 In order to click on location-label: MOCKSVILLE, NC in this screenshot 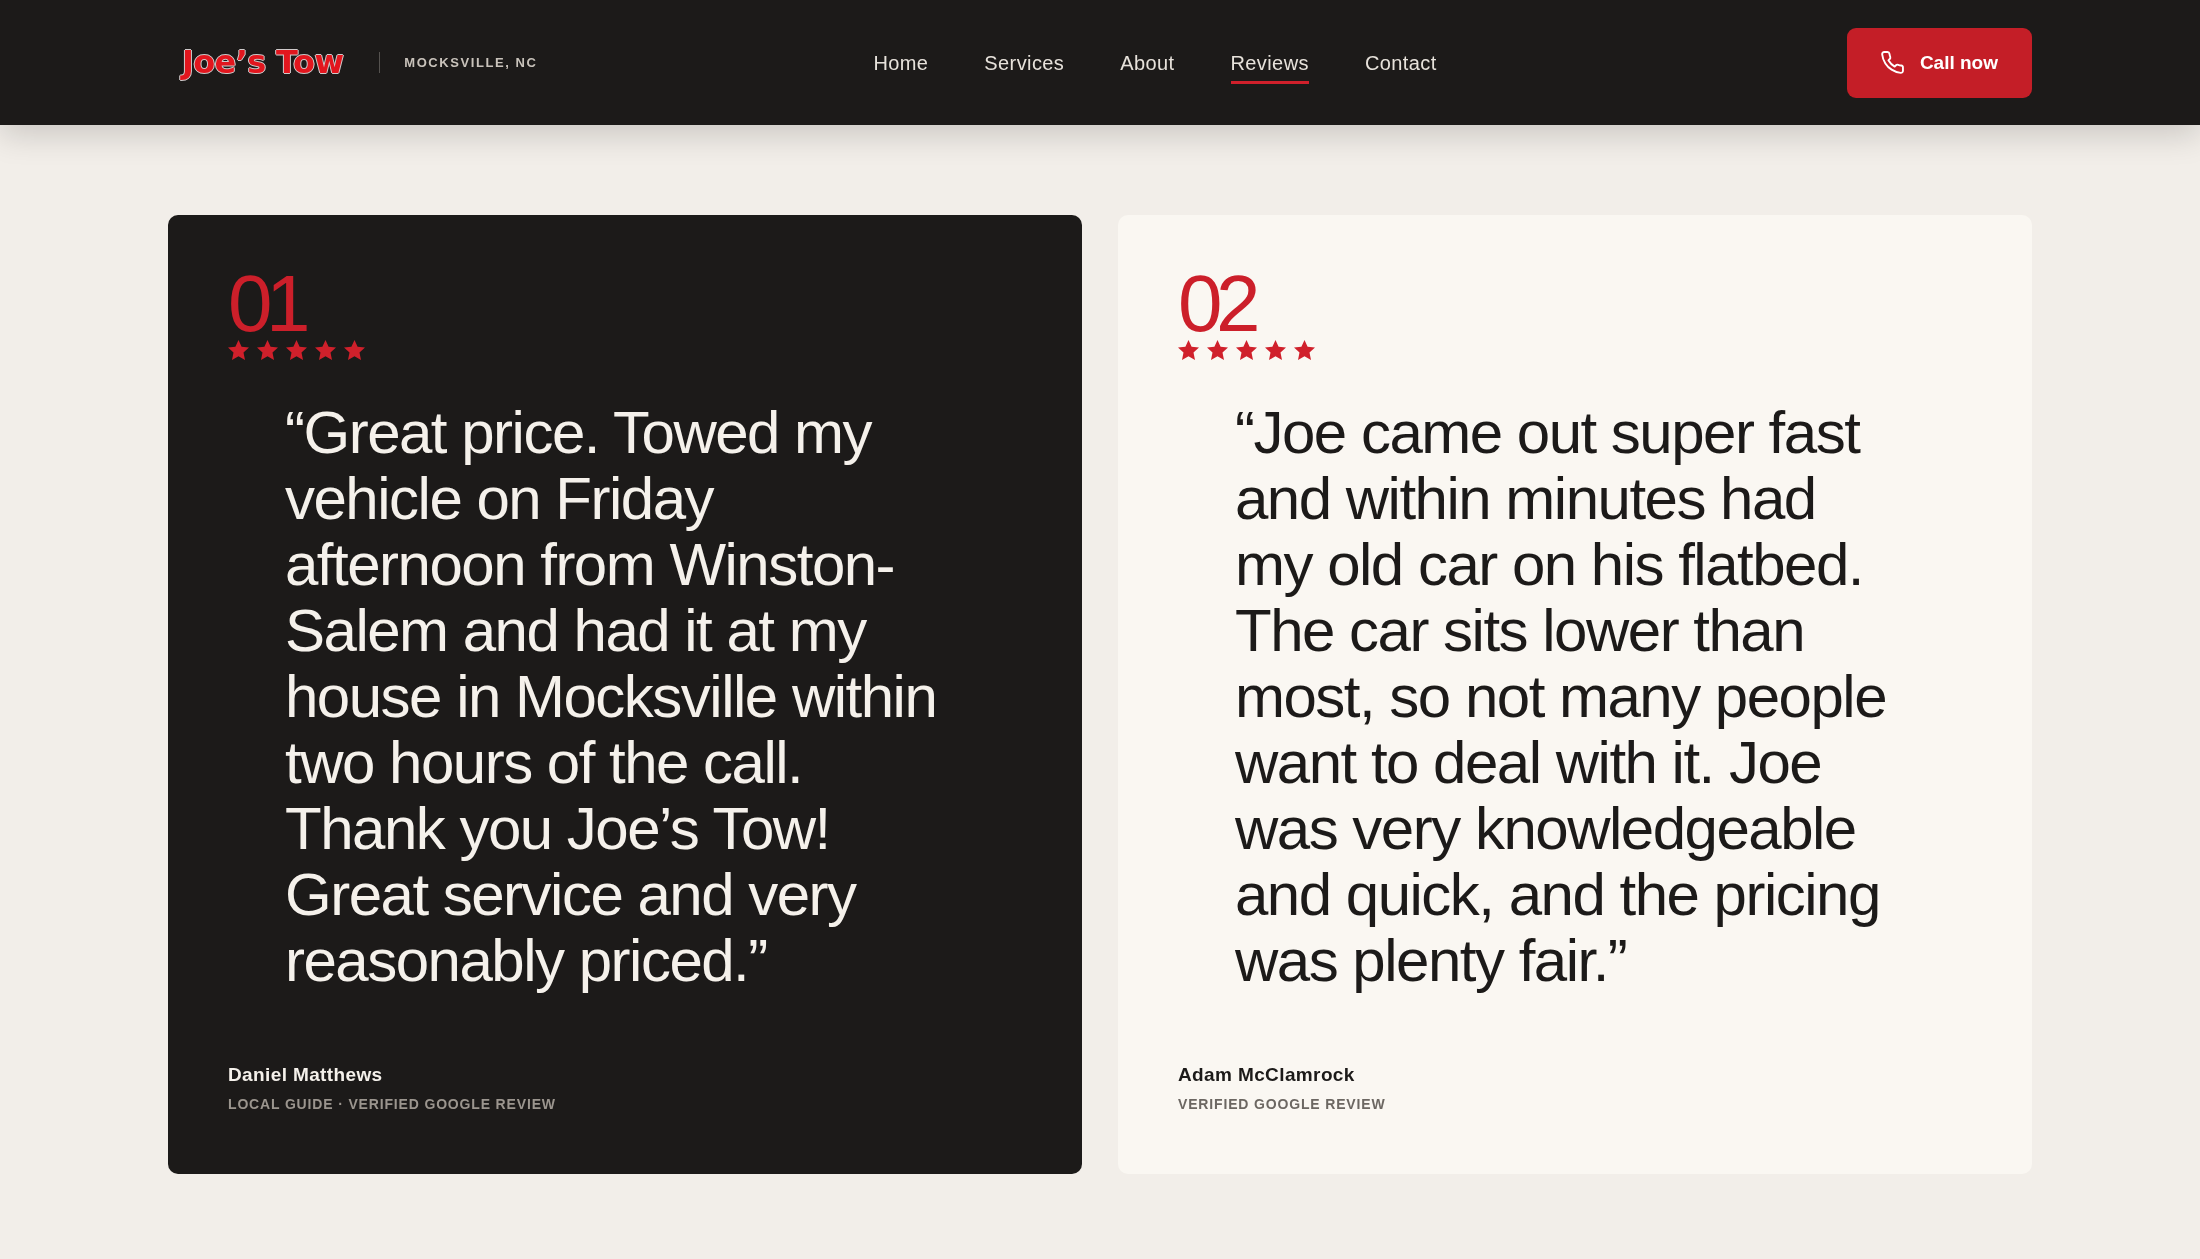, I will do `click(471, 62)`.